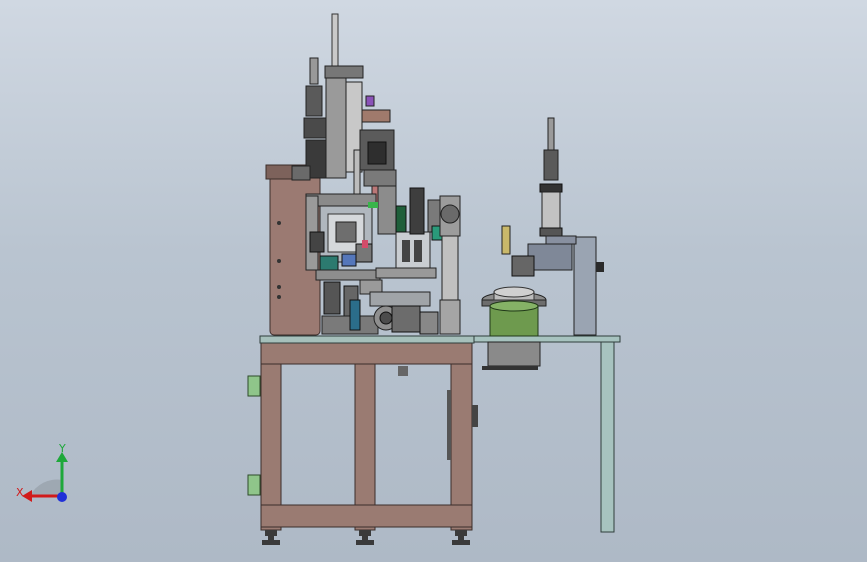 This screenshot has width=867, height=562. What do you see at coordinates (62, 448) in the screenshot?
I see `y-axis-label: Y` at bounding box center [62, 448].